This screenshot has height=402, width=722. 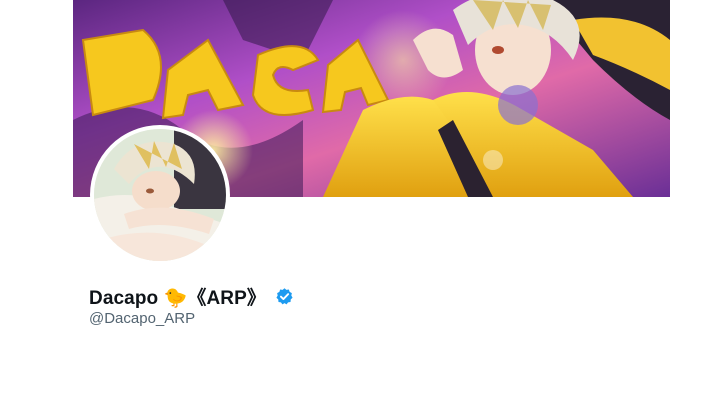 I want to click on profile-avatar-frame, so click(x=160, y=195).